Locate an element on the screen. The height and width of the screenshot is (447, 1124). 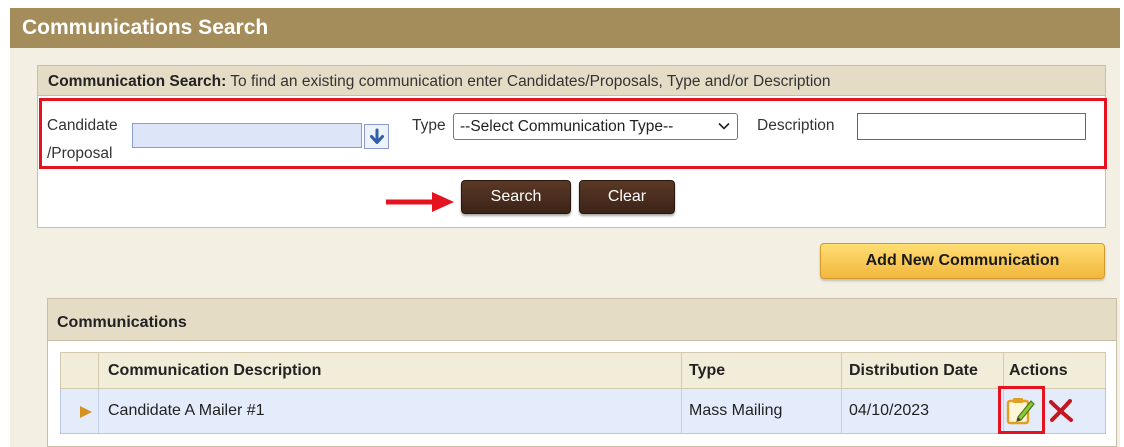
communications-title: Communications is located at coordinates (122, 322).